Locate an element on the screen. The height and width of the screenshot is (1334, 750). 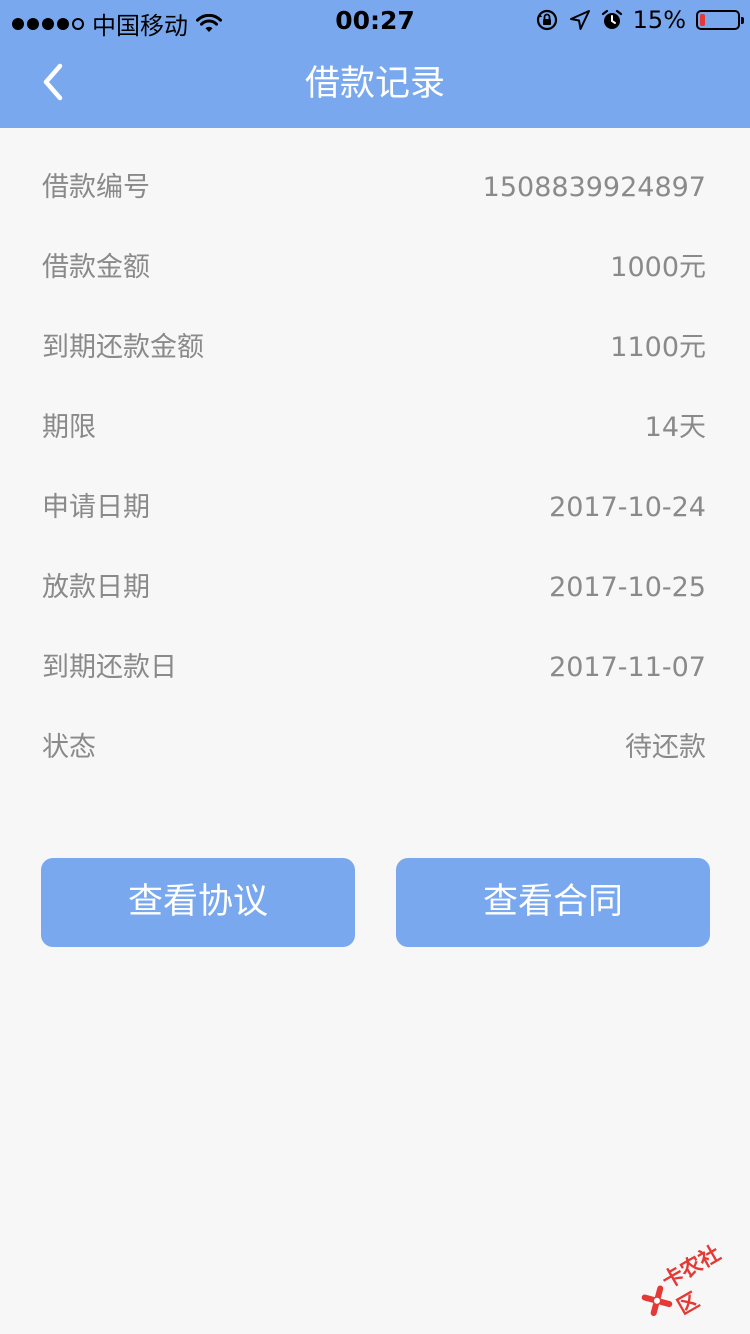
battery-level-fill is located at coordinates (702, 20).